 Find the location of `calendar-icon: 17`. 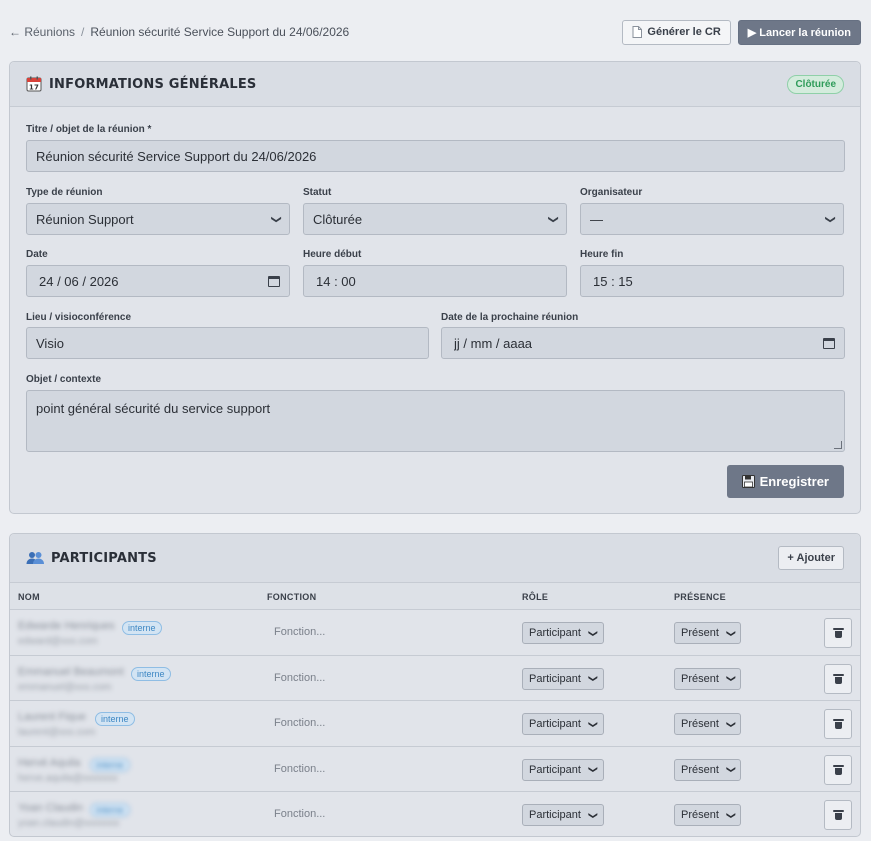

calendar-icon: 17 is located at coordinates (34, 84).